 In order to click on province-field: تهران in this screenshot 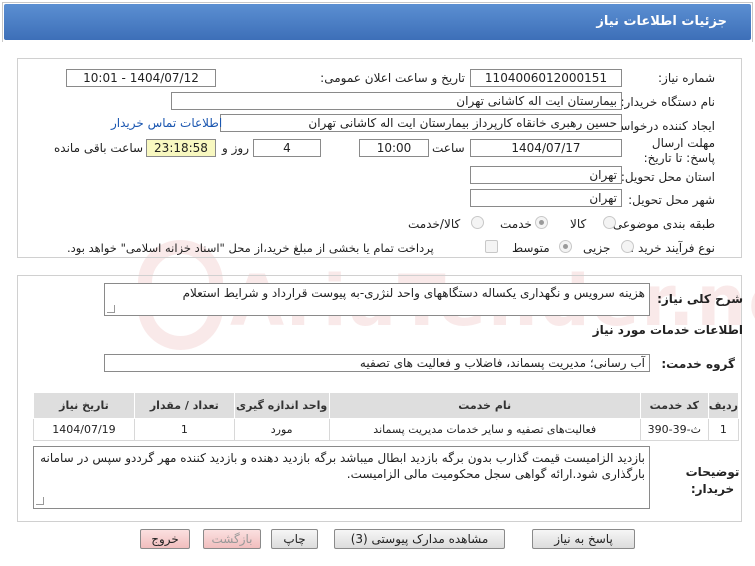, I will do `click(546, 175)`.